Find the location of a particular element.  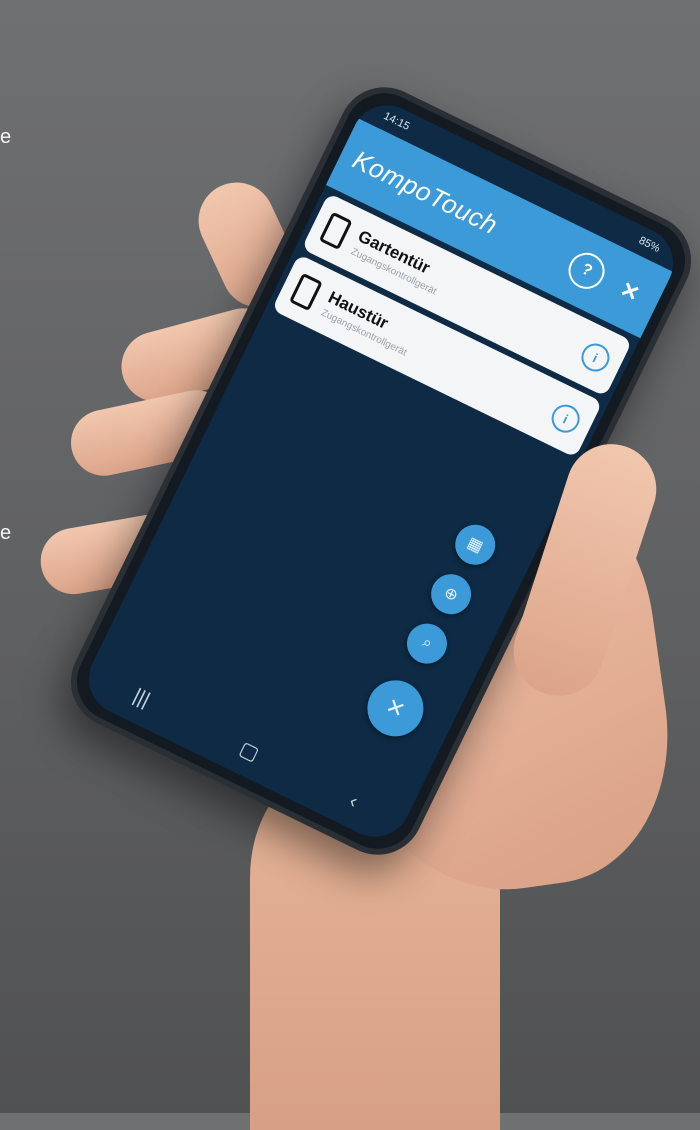

help-icon: ? is located at coordinates (586, 270).